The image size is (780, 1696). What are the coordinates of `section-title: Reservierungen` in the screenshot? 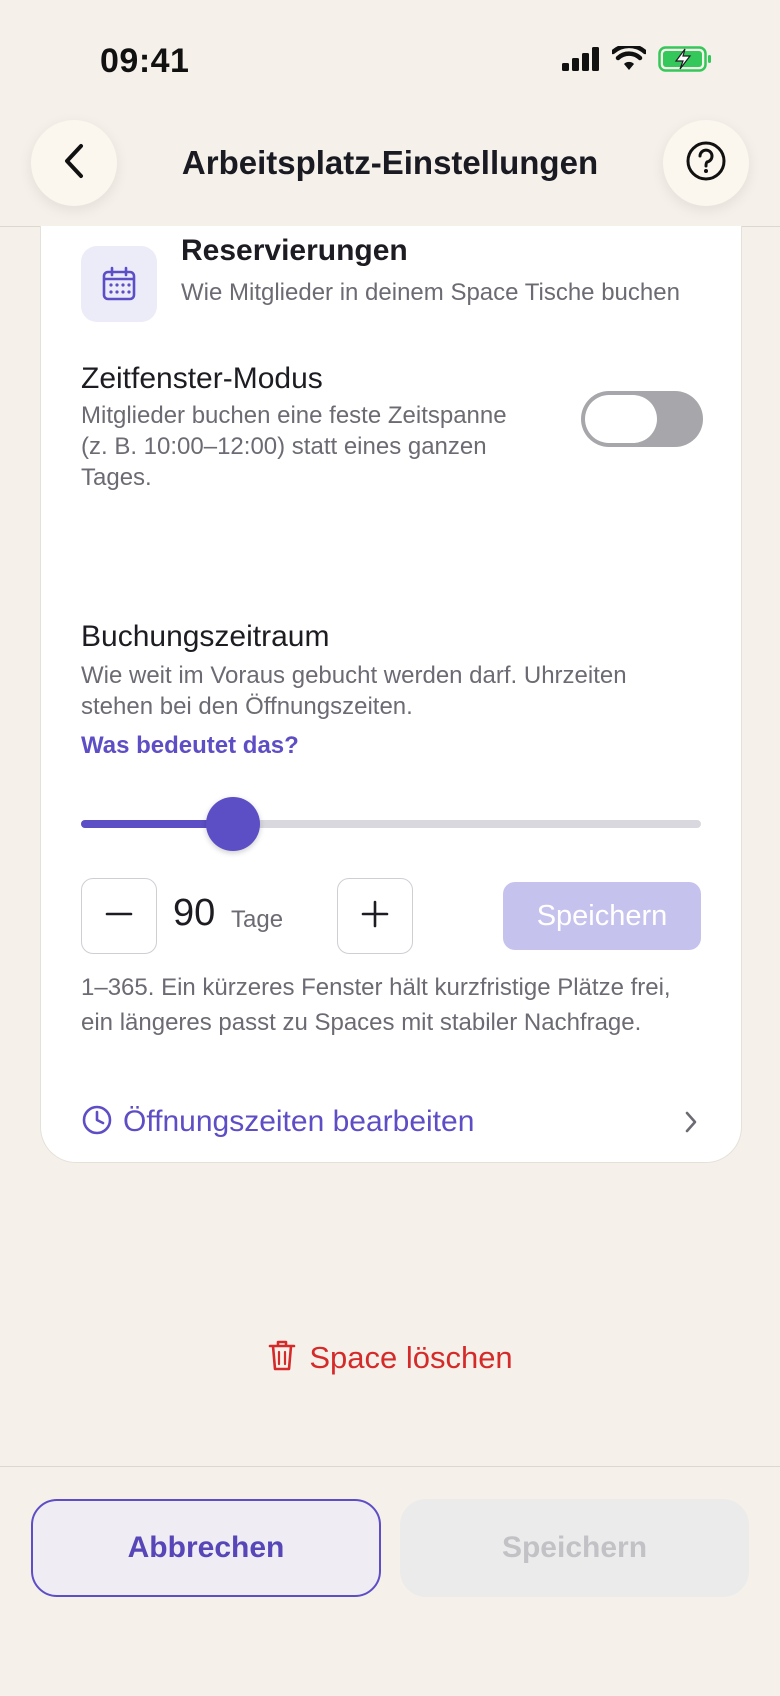 It's located at (294, 250).